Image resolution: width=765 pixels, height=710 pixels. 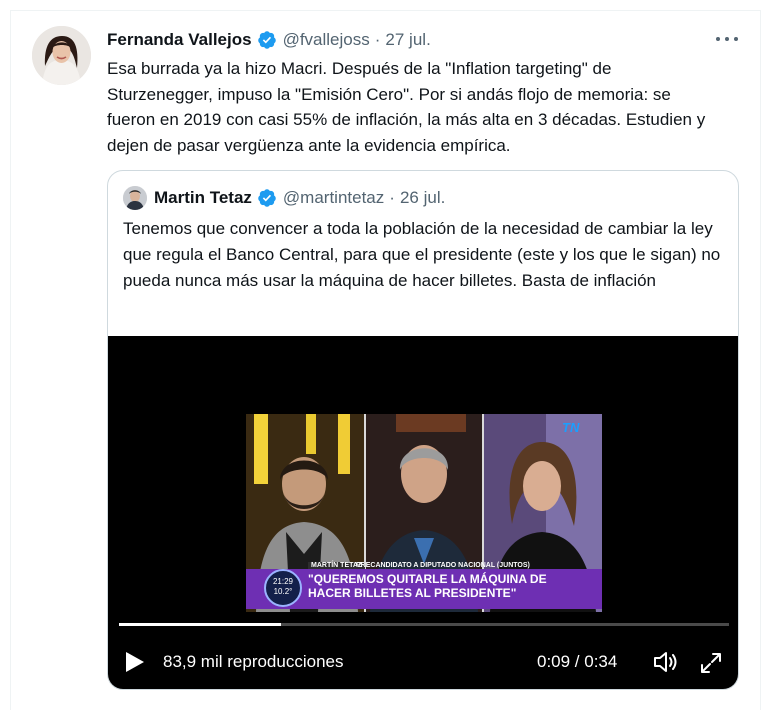 I want to click on quoted-author-handle: @martintetaz, so click(x=333, y=197).